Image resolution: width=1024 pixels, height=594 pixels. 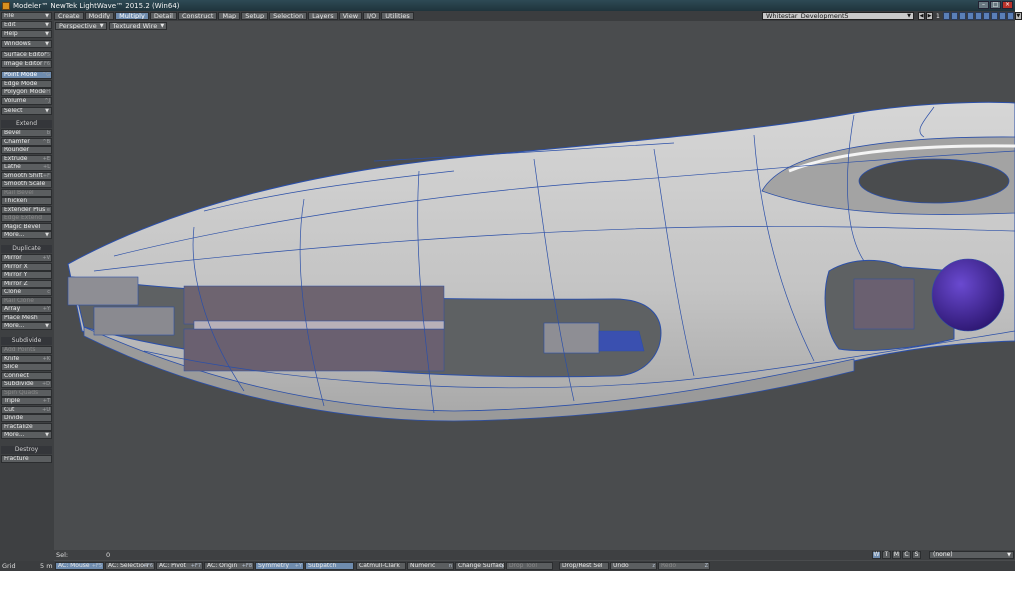 I want to click on numeric-button: Numeric n, so click(x=430, y=566).